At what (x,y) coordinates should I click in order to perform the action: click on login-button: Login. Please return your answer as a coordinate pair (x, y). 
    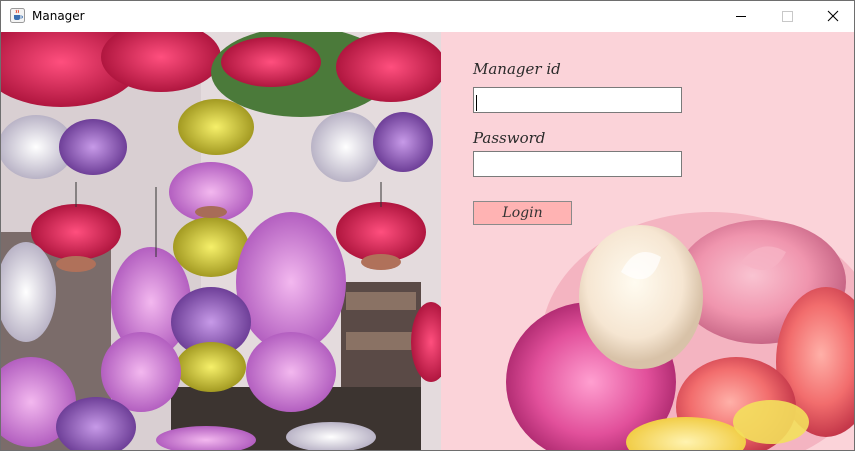
    Looking at the image, I should click on (522, 213).